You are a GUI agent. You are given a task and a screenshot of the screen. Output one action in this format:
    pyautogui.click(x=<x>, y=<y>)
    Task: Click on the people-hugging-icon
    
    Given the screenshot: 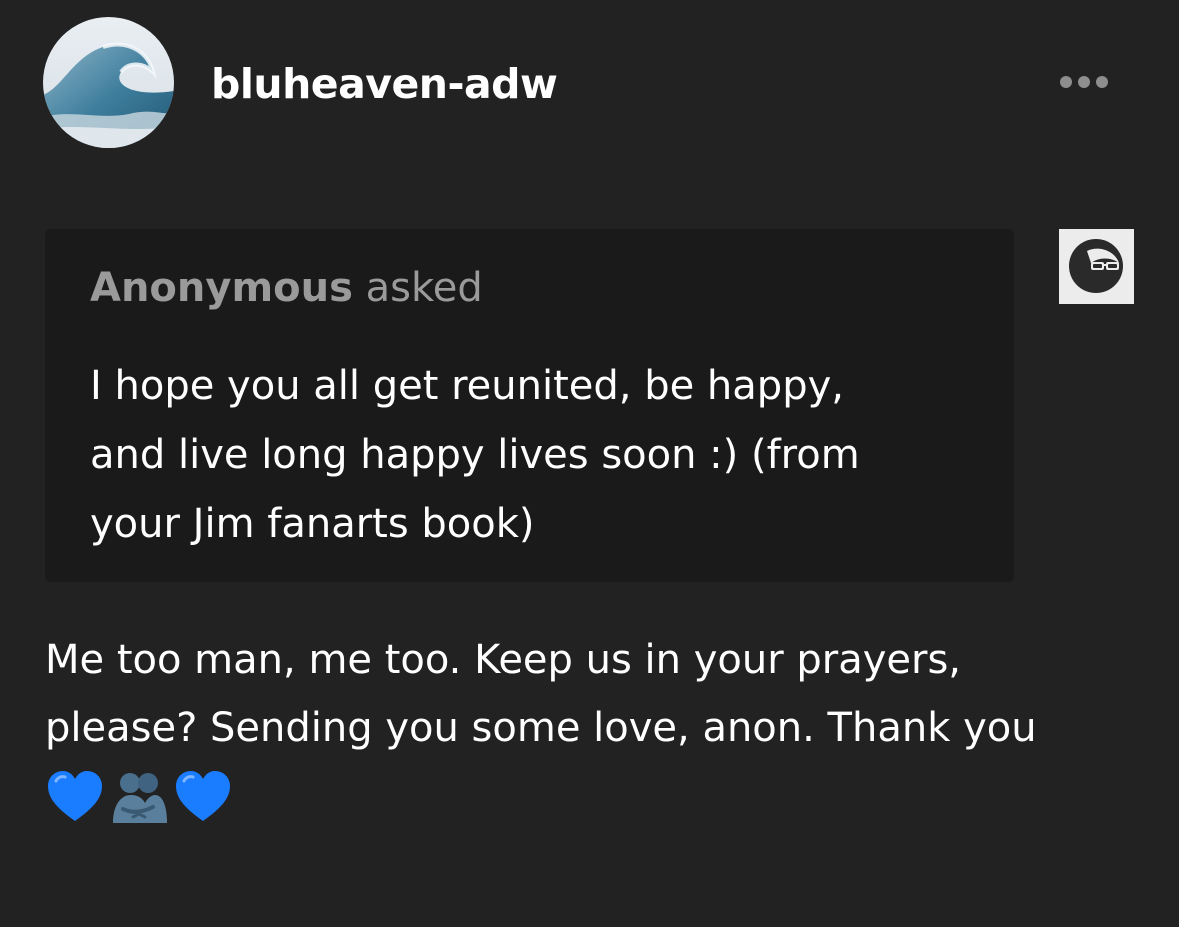 What is the action you would take?
    pyautogui.click(x=140, y=798)
    